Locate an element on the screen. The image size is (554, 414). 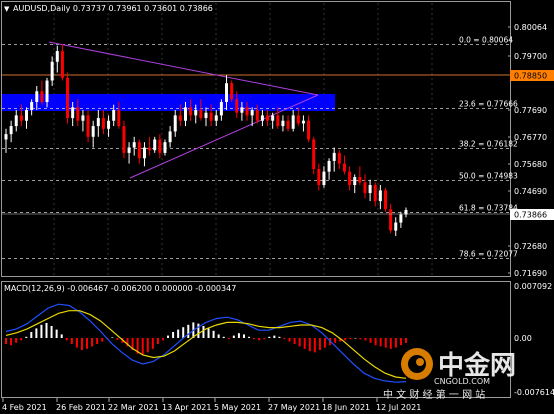
level-badge-text: 0.78850 is located at coordinates (530, 76).